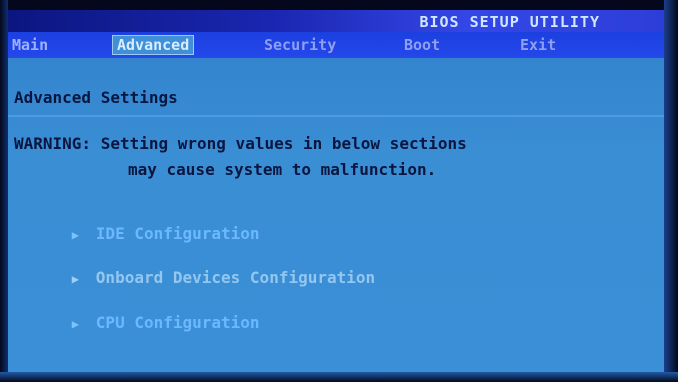  Describe the element at coordinates (339, 5) in the screenshot. I see `monitor-bezel-top` at that location.